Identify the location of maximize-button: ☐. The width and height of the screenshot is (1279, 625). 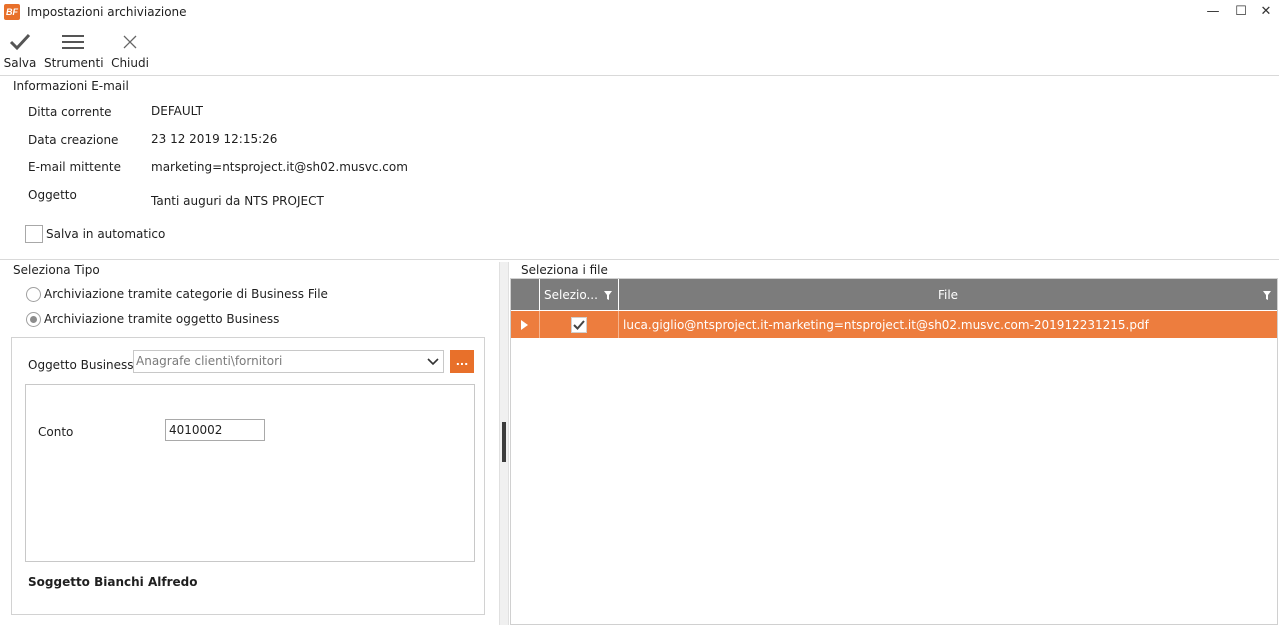
(1241, 12).